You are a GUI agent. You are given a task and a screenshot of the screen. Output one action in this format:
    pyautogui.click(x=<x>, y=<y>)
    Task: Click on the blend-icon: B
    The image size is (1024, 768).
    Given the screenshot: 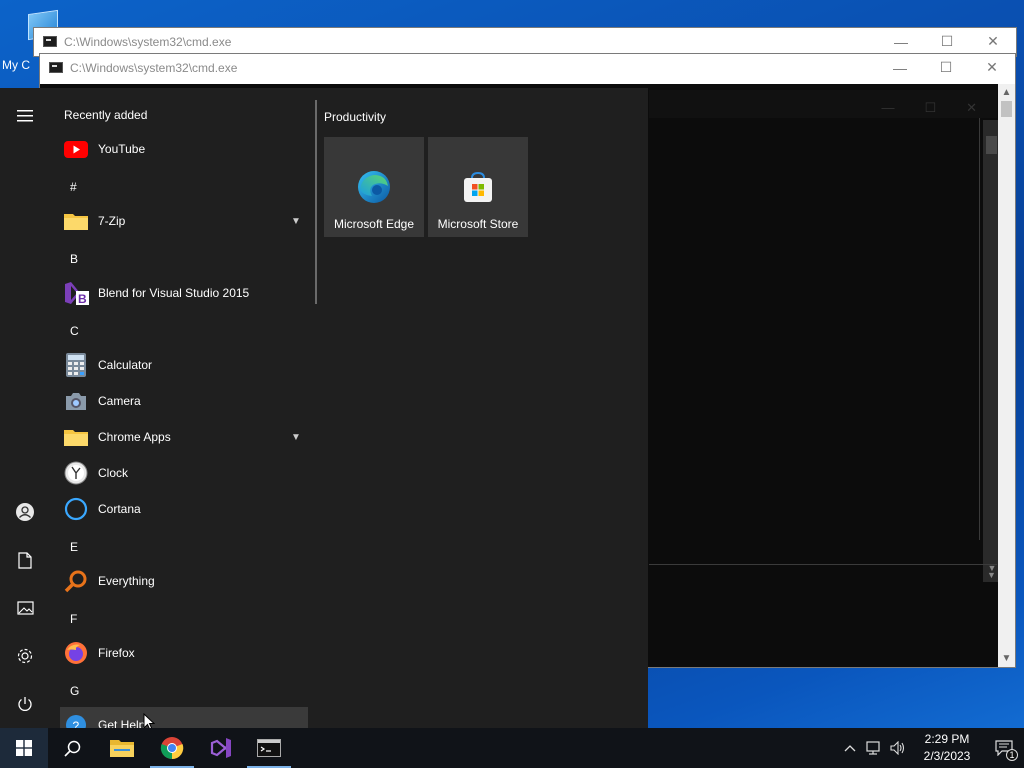 What is the action you would take?
    pyautogui.click(x=76, y=293)
    